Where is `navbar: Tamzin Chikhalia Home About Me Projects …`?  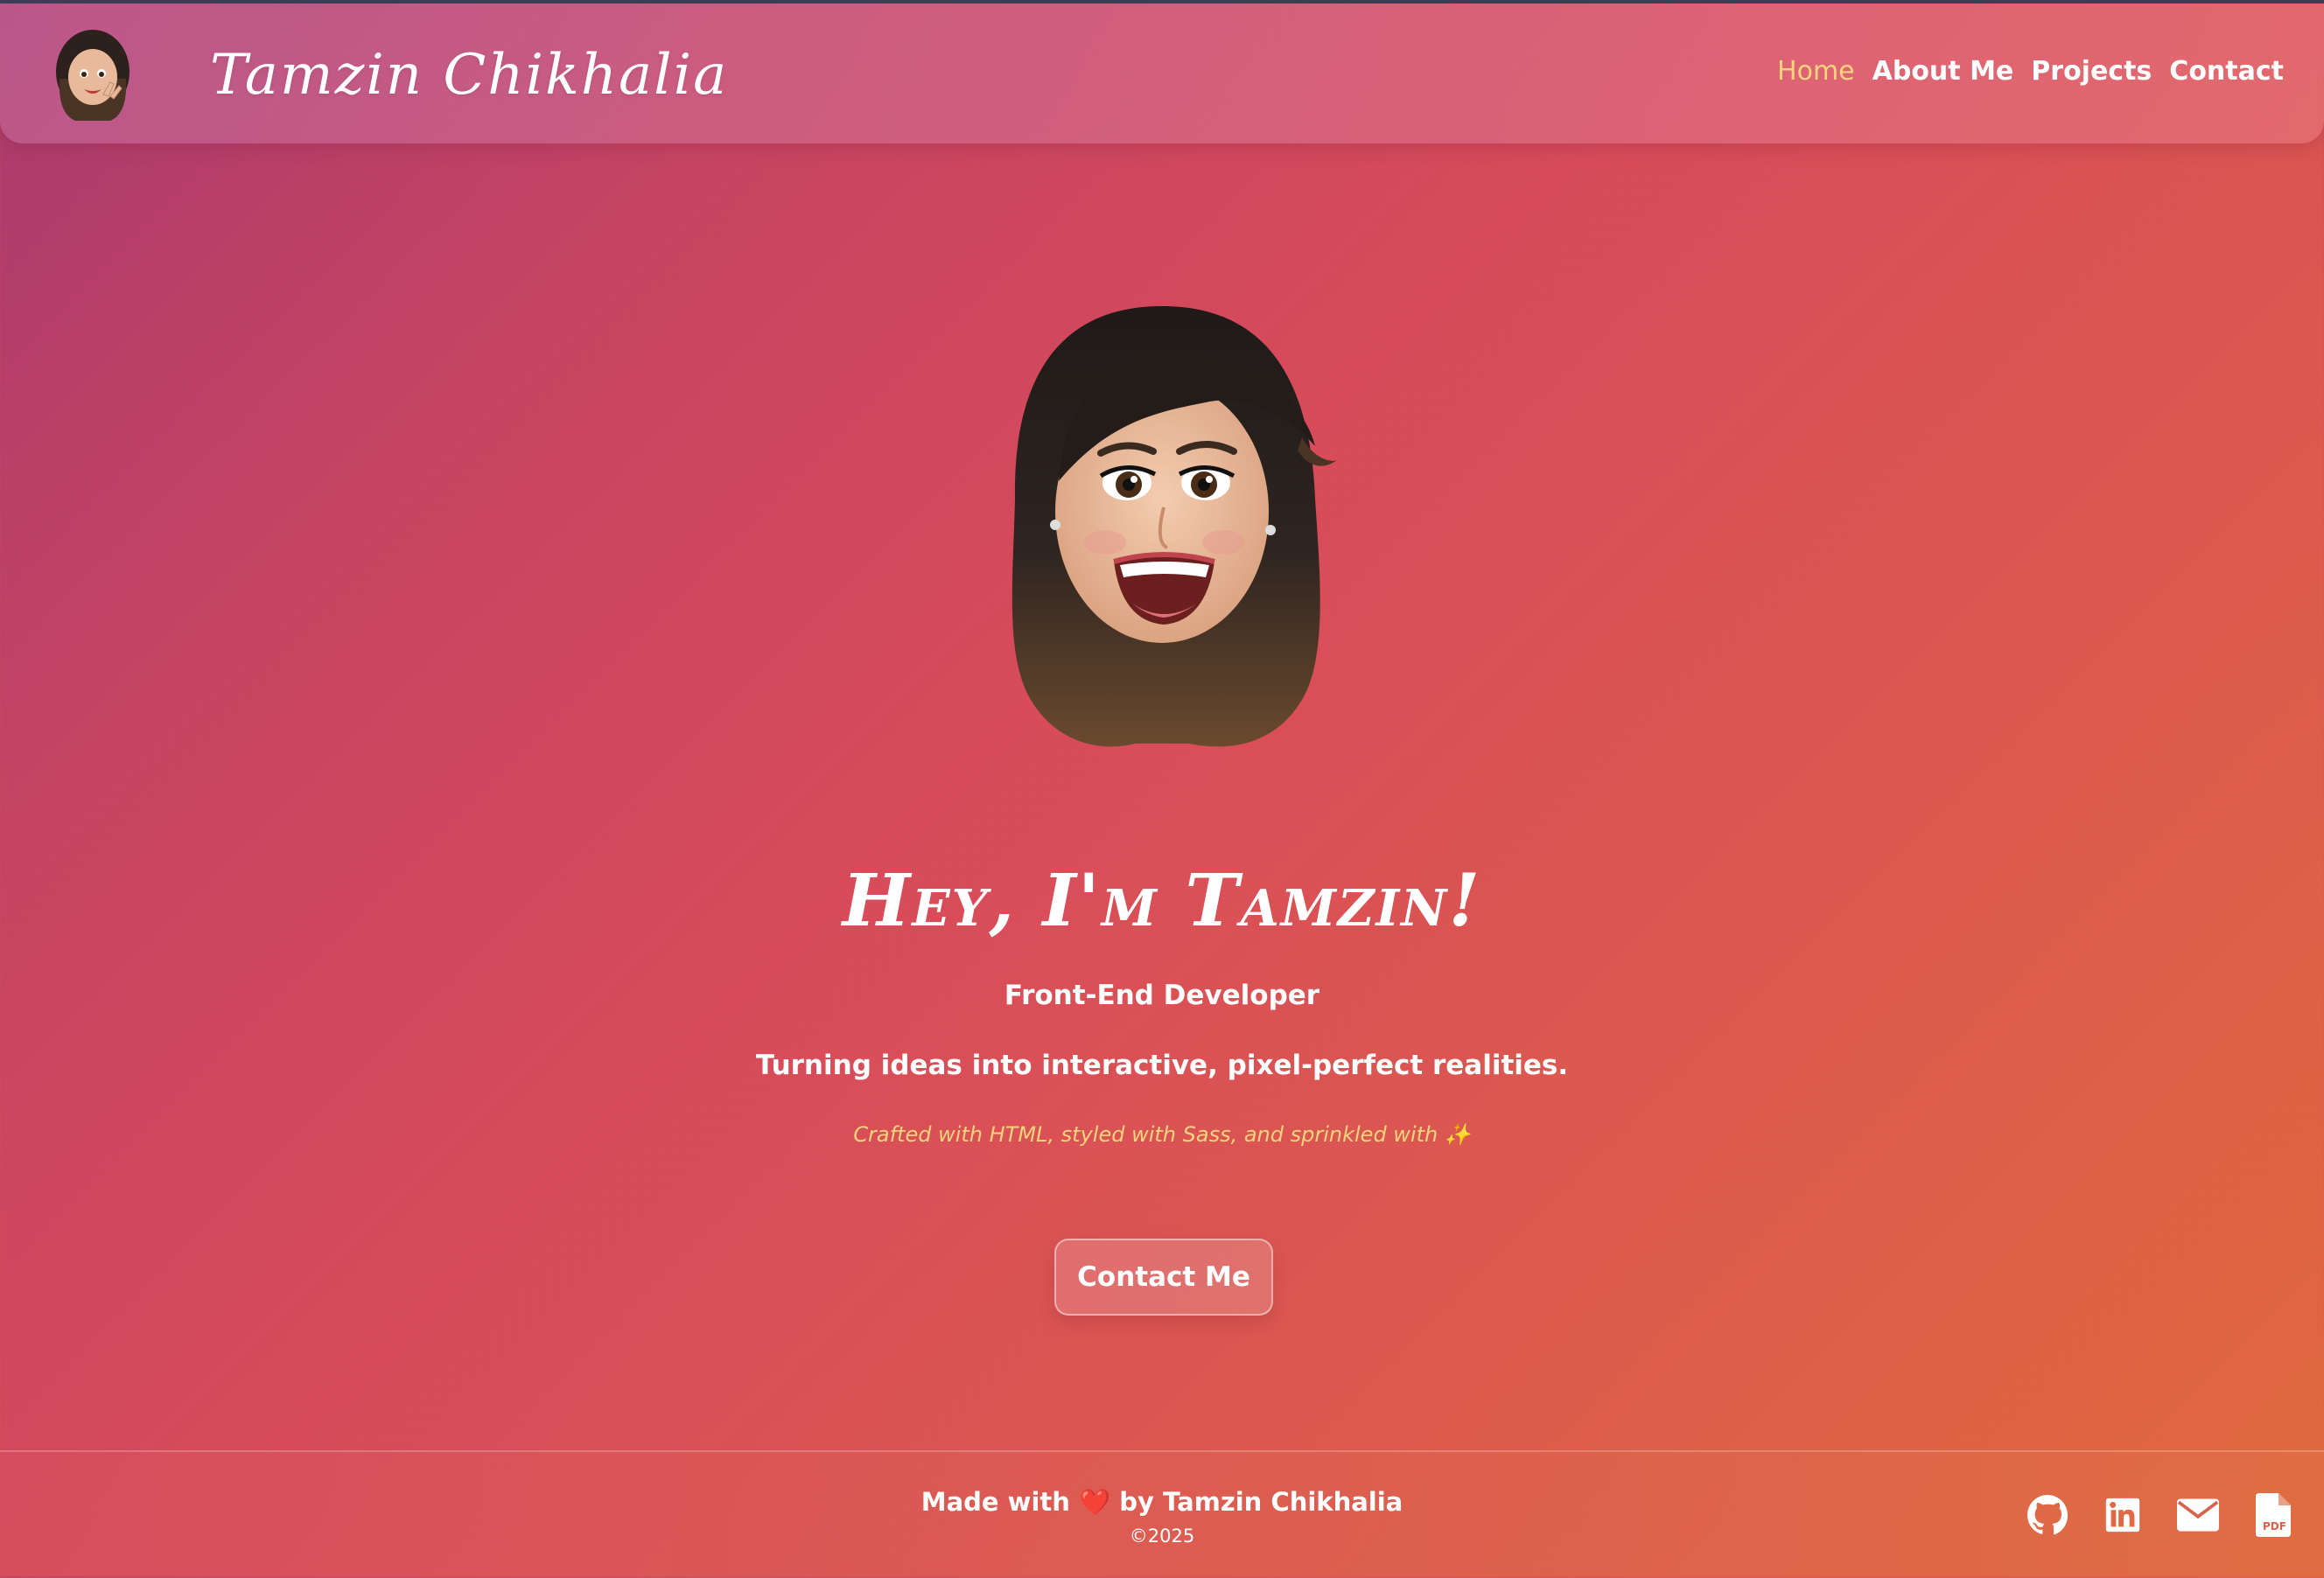
navbar: Tamzin Chikhalia Home About Me Projects … is located at coordinates (1162, 73).